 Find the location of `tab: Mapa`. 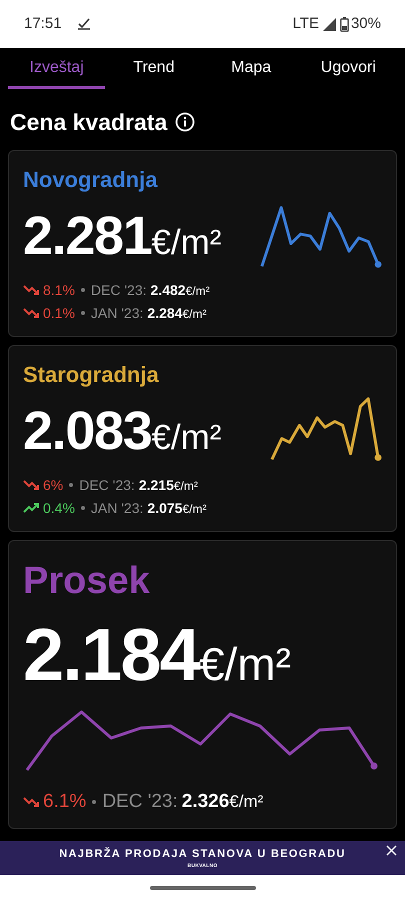

tab: Mapa is located at coordinates (251, 72).